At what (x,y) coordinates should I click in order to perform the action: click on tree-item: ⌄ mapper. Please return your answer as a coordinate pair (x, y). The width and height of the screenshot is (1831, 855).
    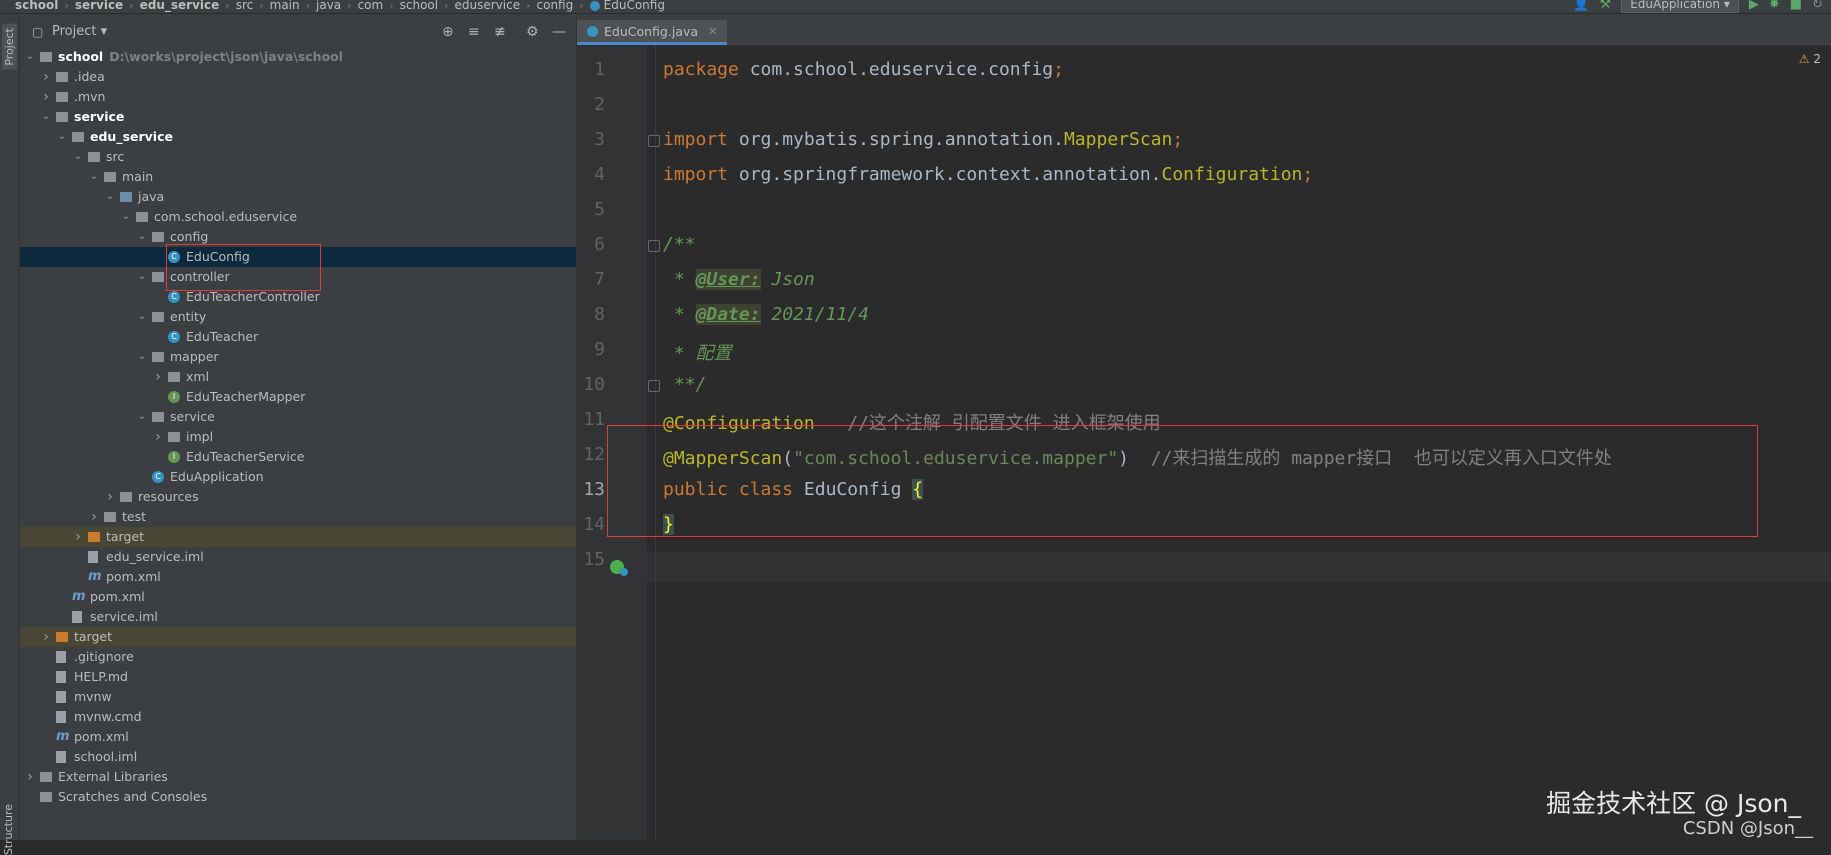
    Looking at the image, I should click on (298, 357).